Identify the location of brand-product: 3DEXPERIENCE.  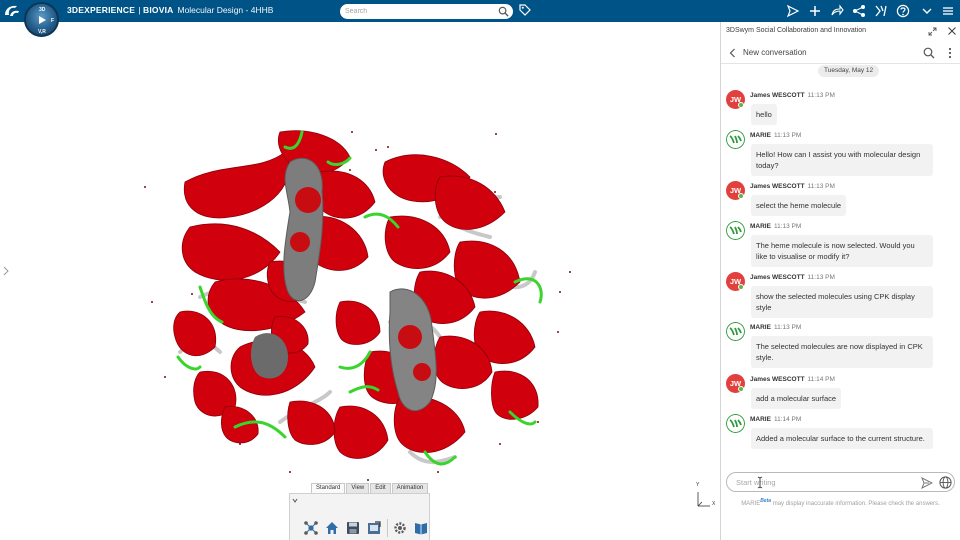
(101, 10).